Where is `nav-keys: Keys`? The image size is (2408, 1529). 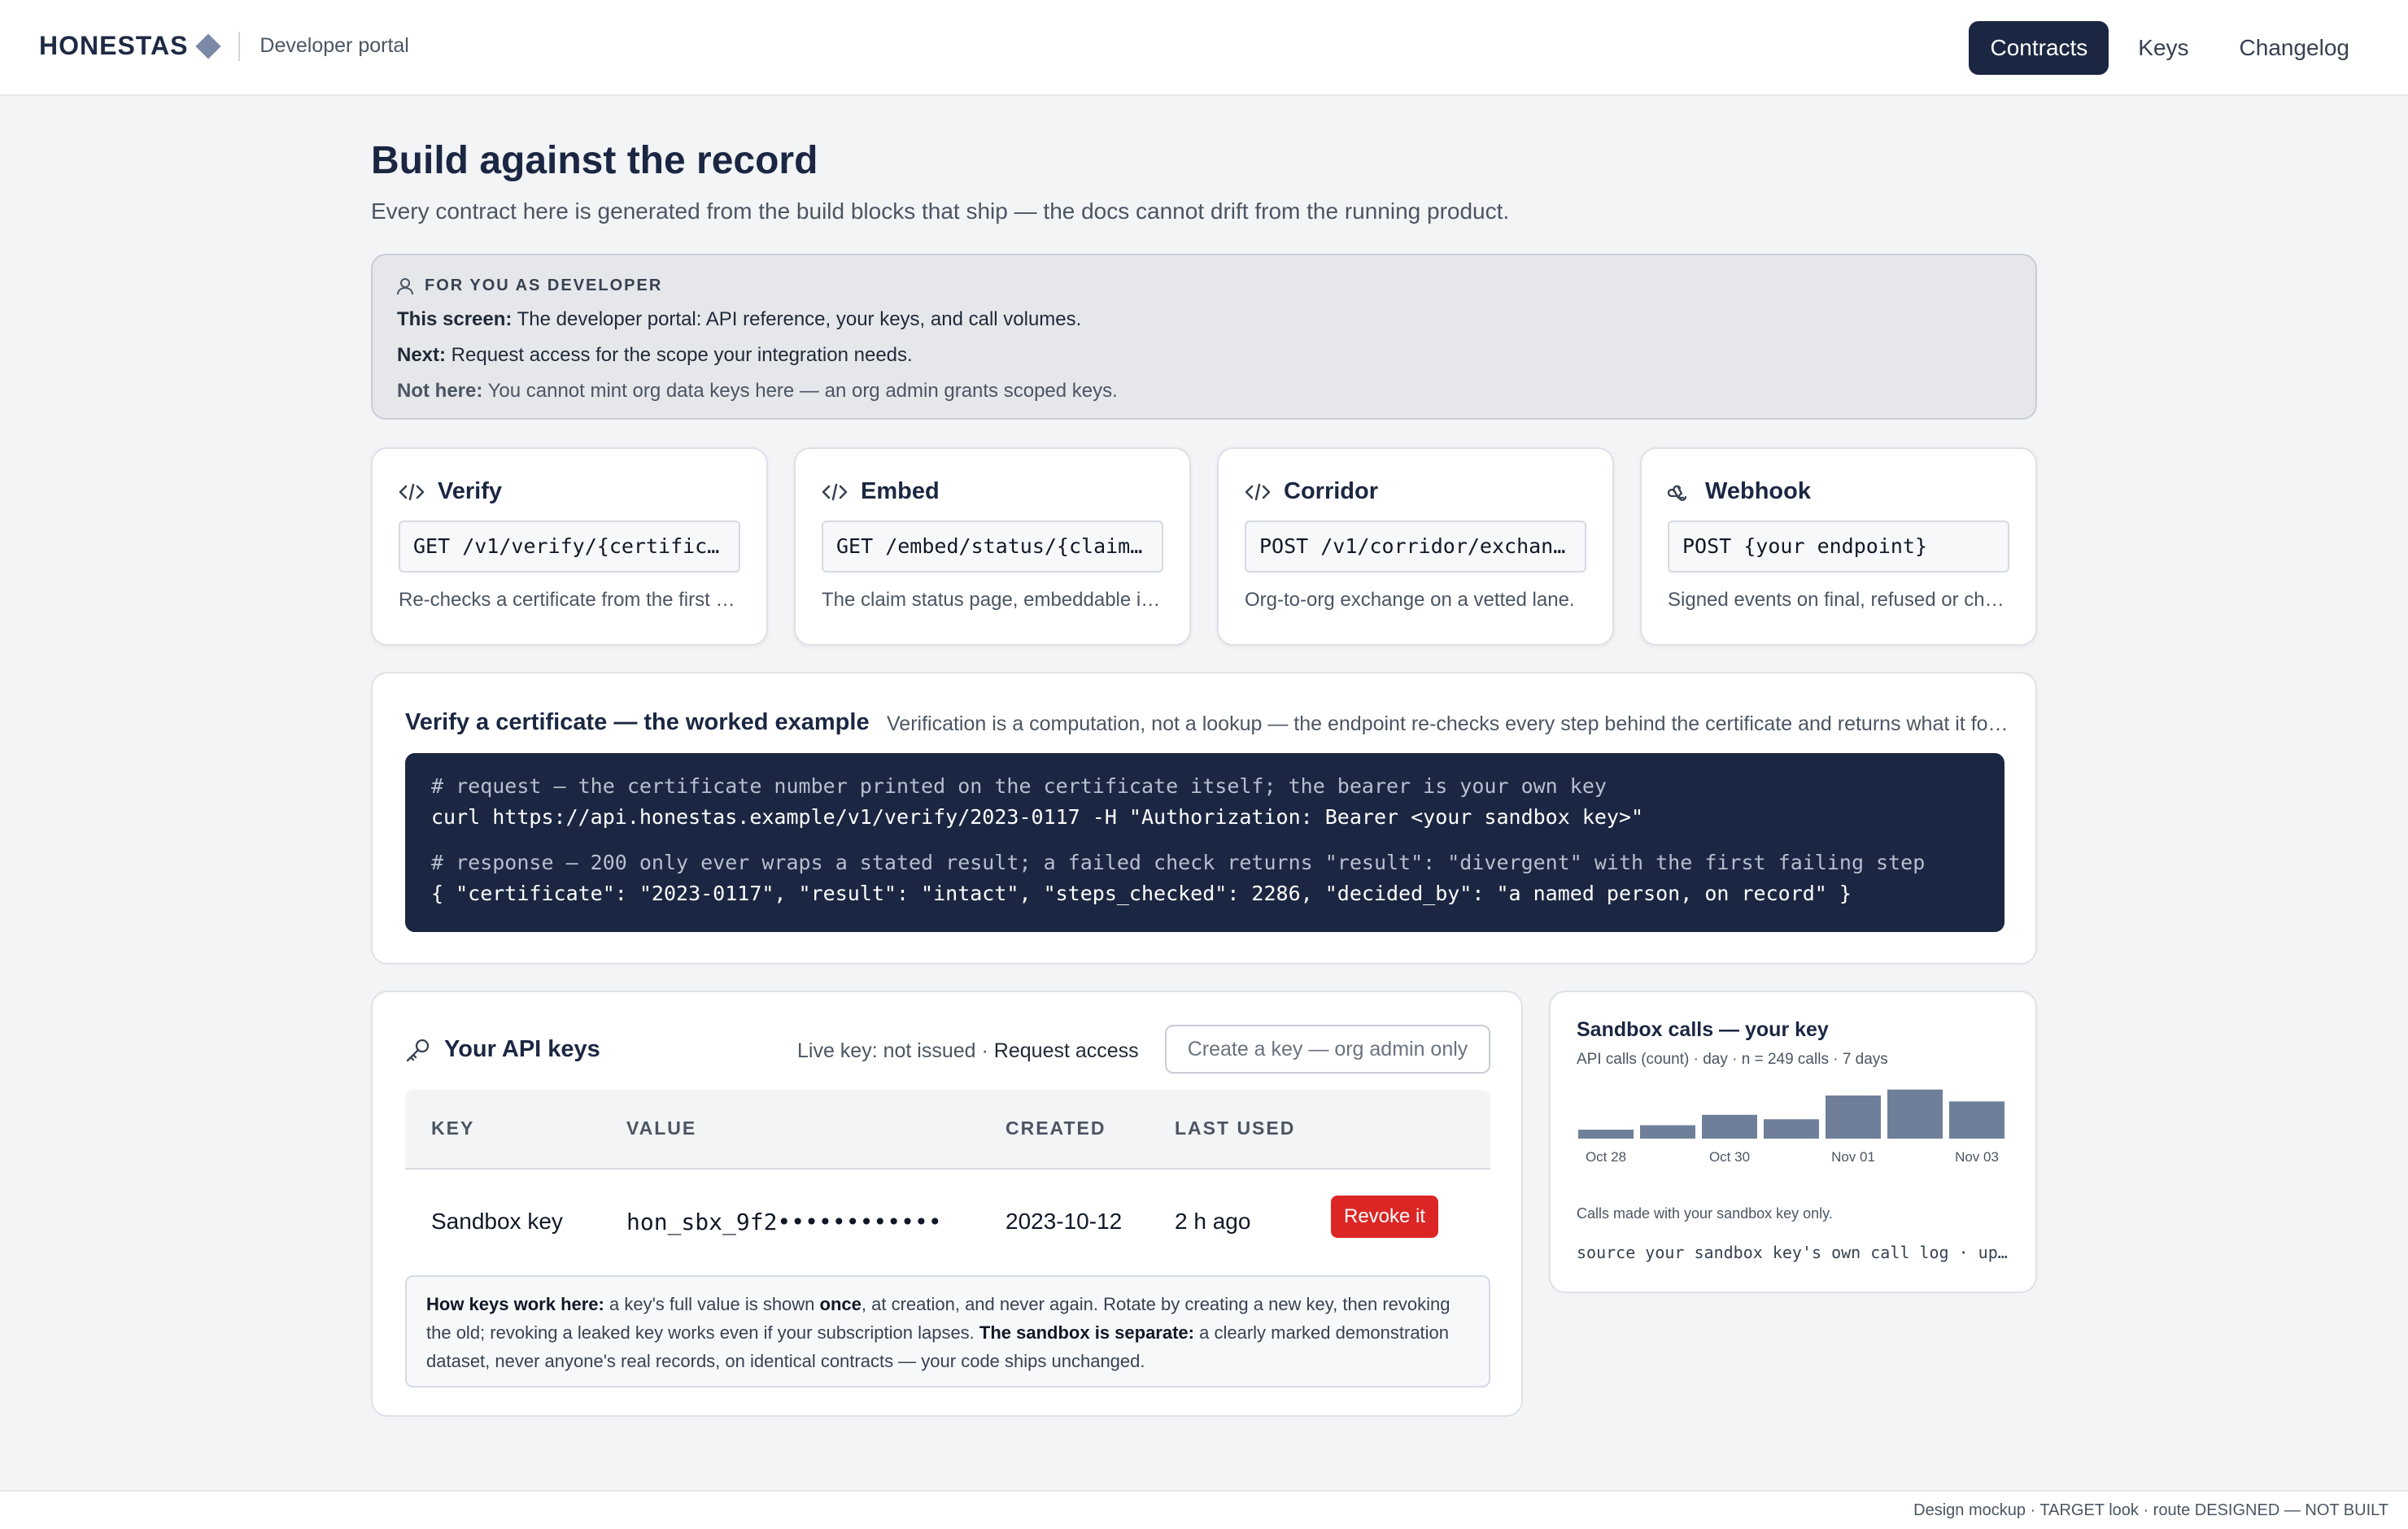
nav-keys: Keys is located at coordinates (2164, 48).